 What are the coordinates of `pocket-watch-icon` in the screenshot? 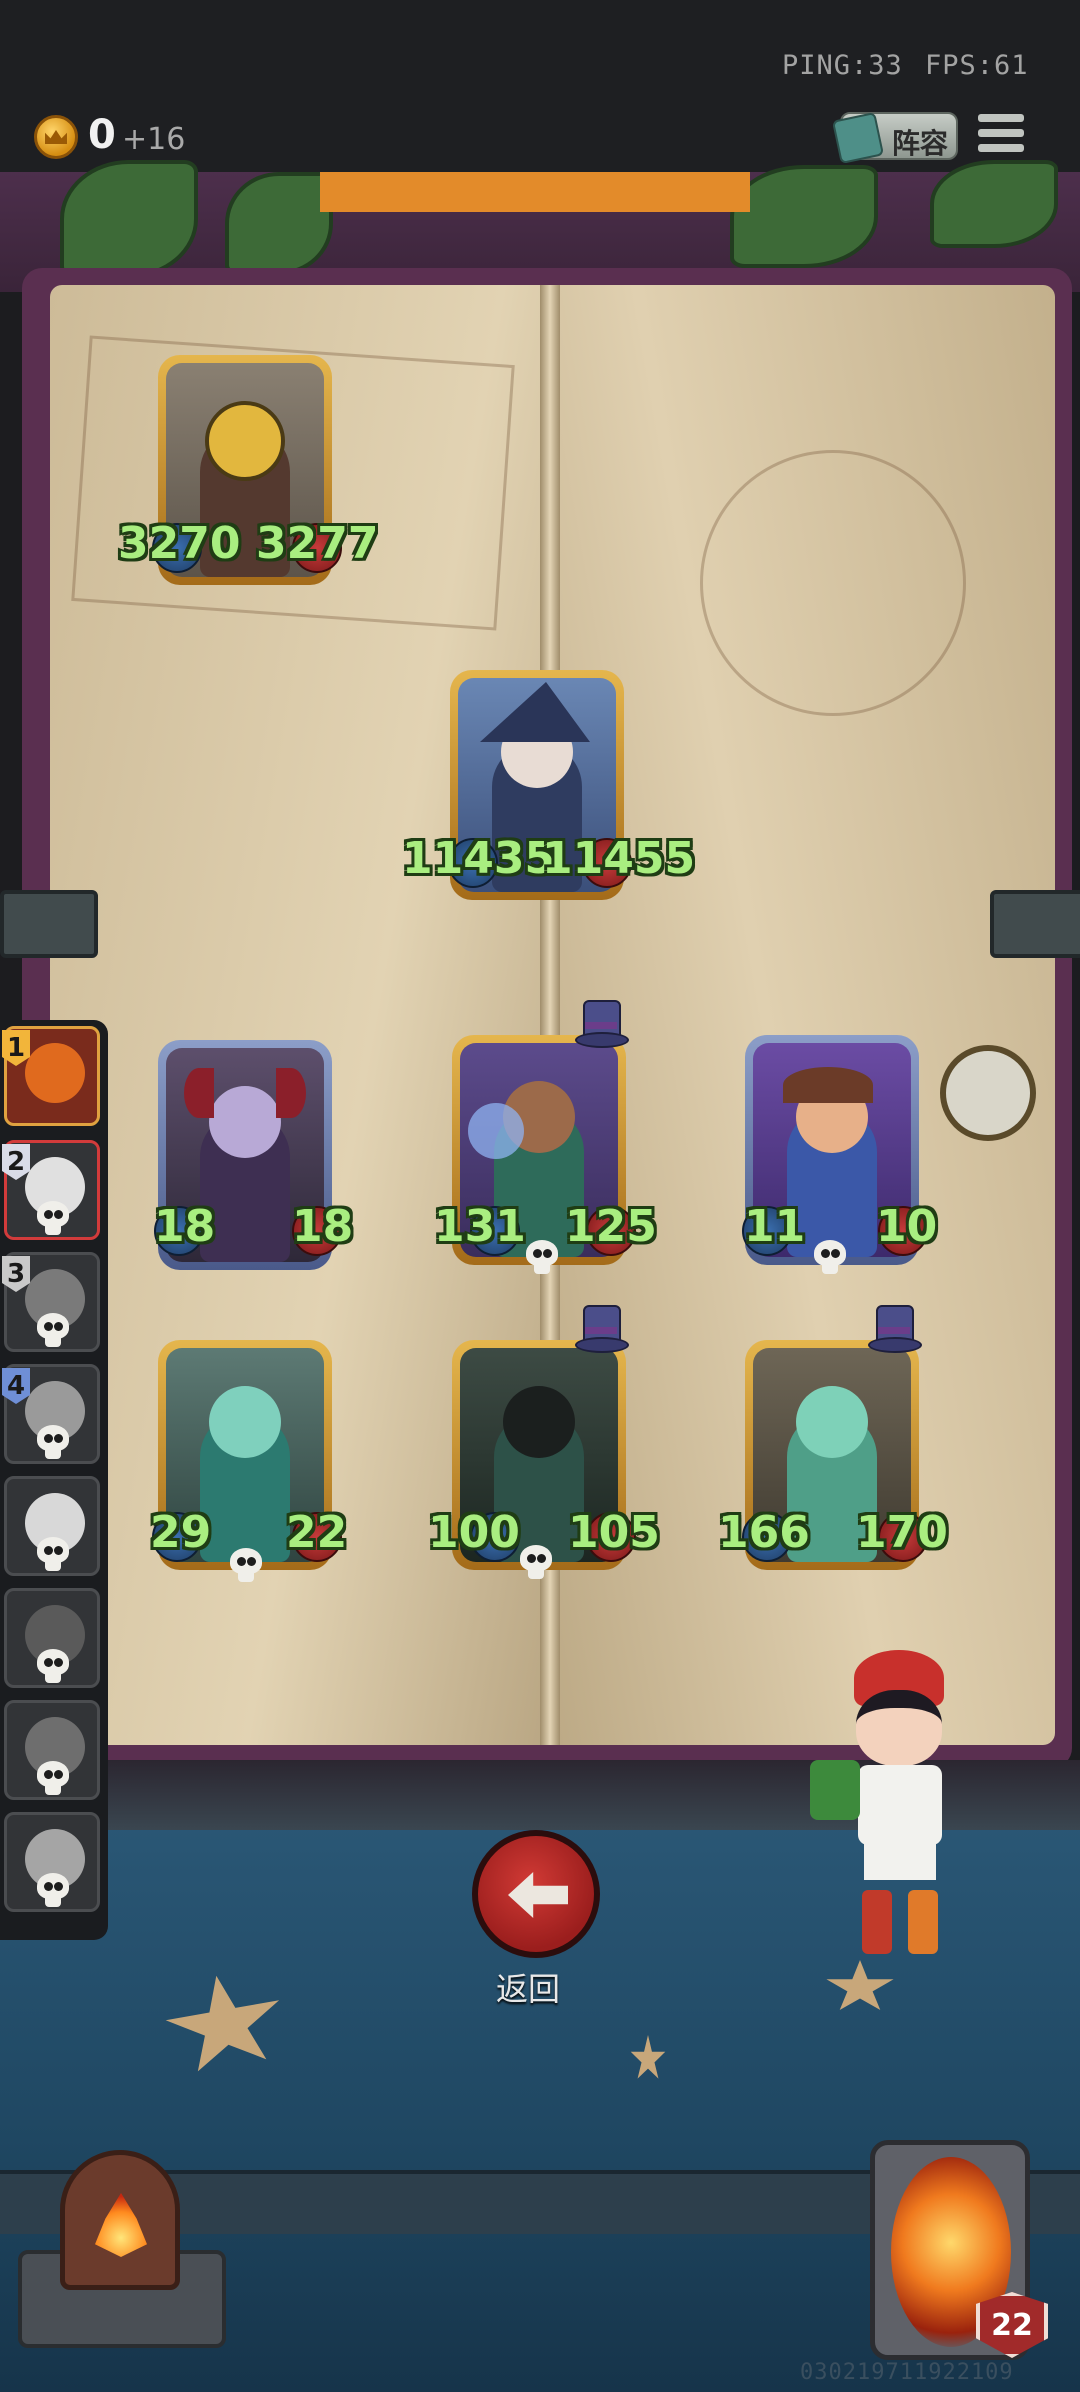 It's located at (988, 1093).